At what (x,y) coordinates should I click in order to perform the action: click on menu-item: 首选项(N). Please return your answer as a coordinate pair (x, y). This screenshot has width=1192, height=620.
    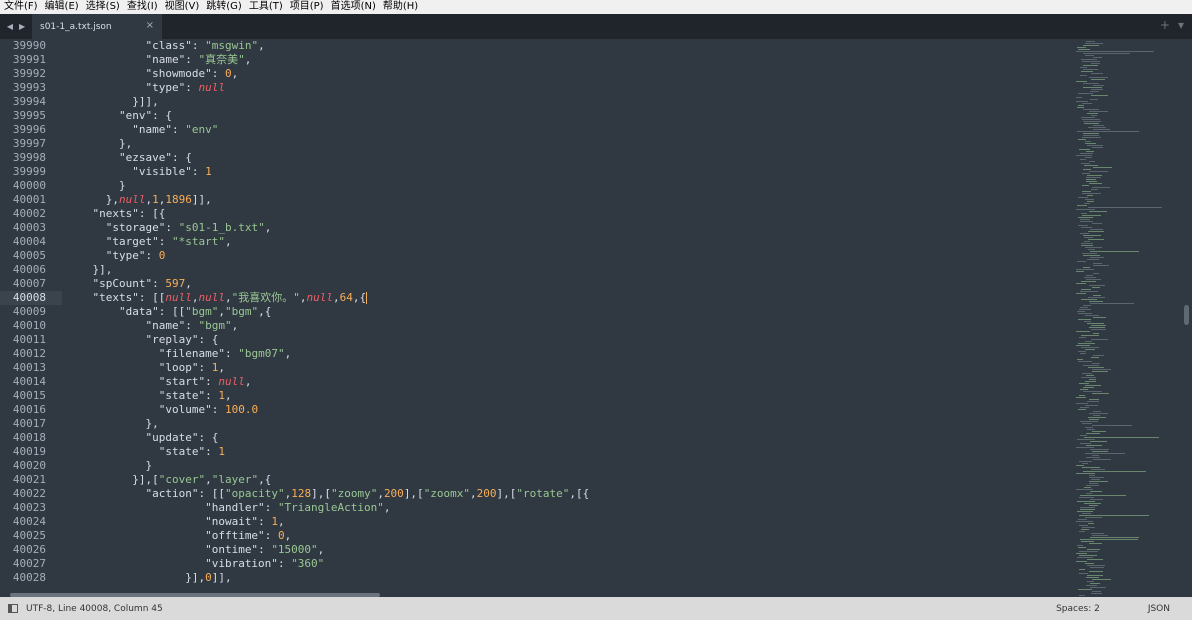
    Looking at the image, I should click on (353, 7).